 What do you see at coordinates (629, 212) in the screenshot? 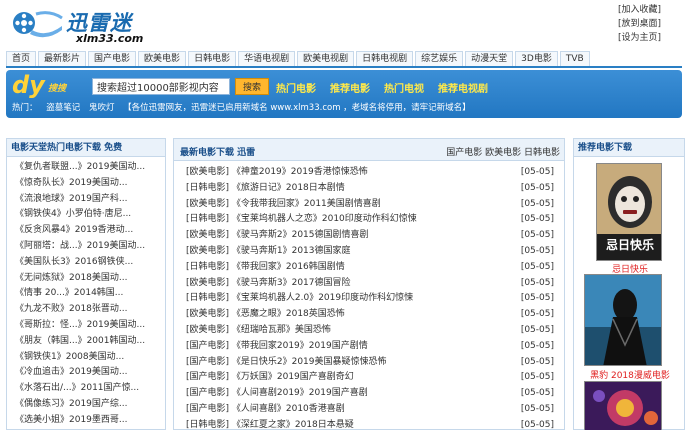
I see `movie-poster: 忌日快乐` at bounding box center [629, 212].